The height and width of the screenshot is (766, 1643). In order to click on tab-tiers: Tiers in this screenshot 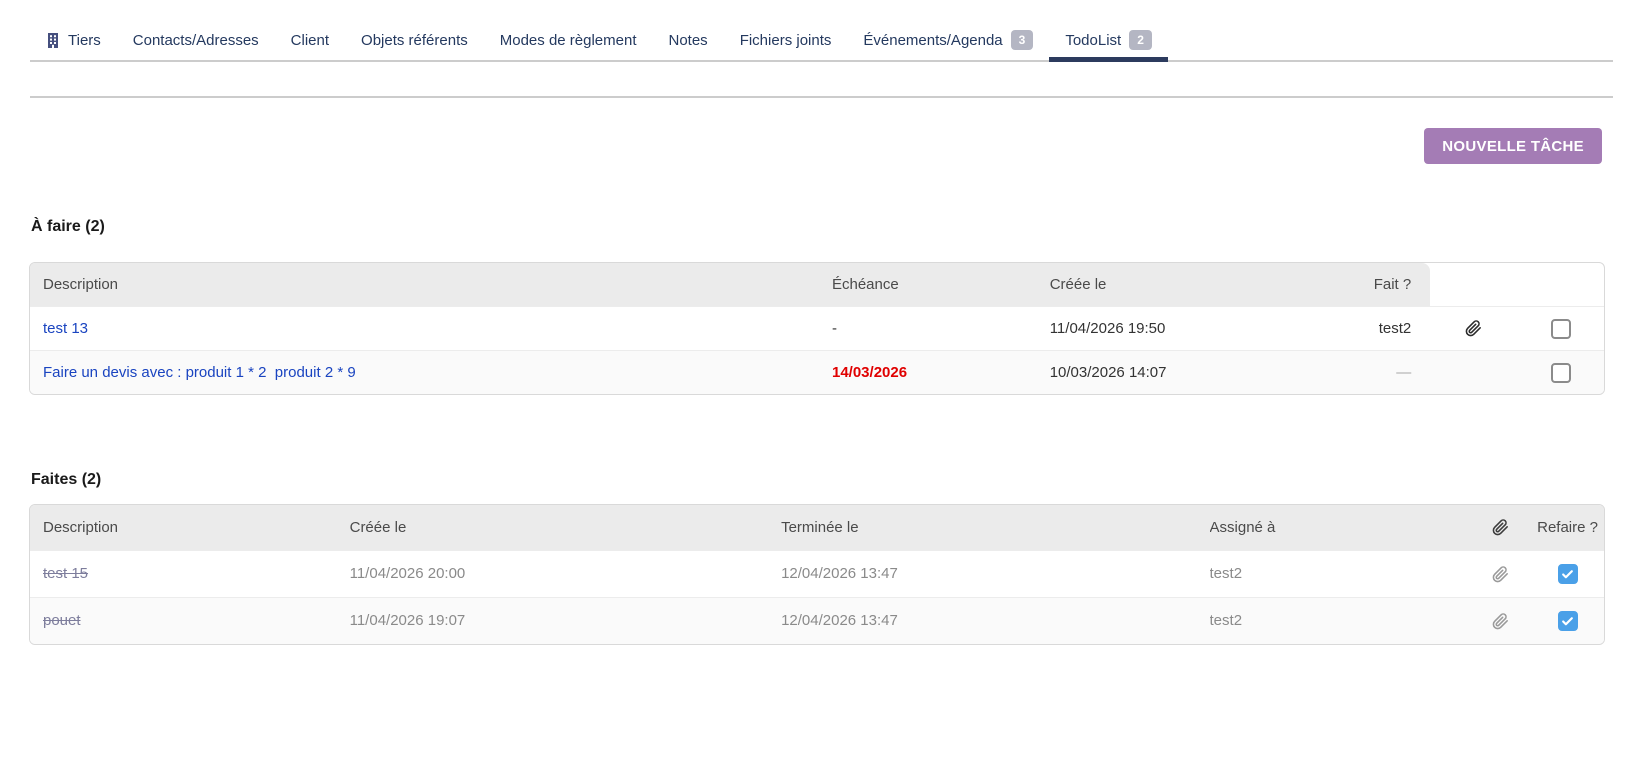, I will do `click(73, 40)`.